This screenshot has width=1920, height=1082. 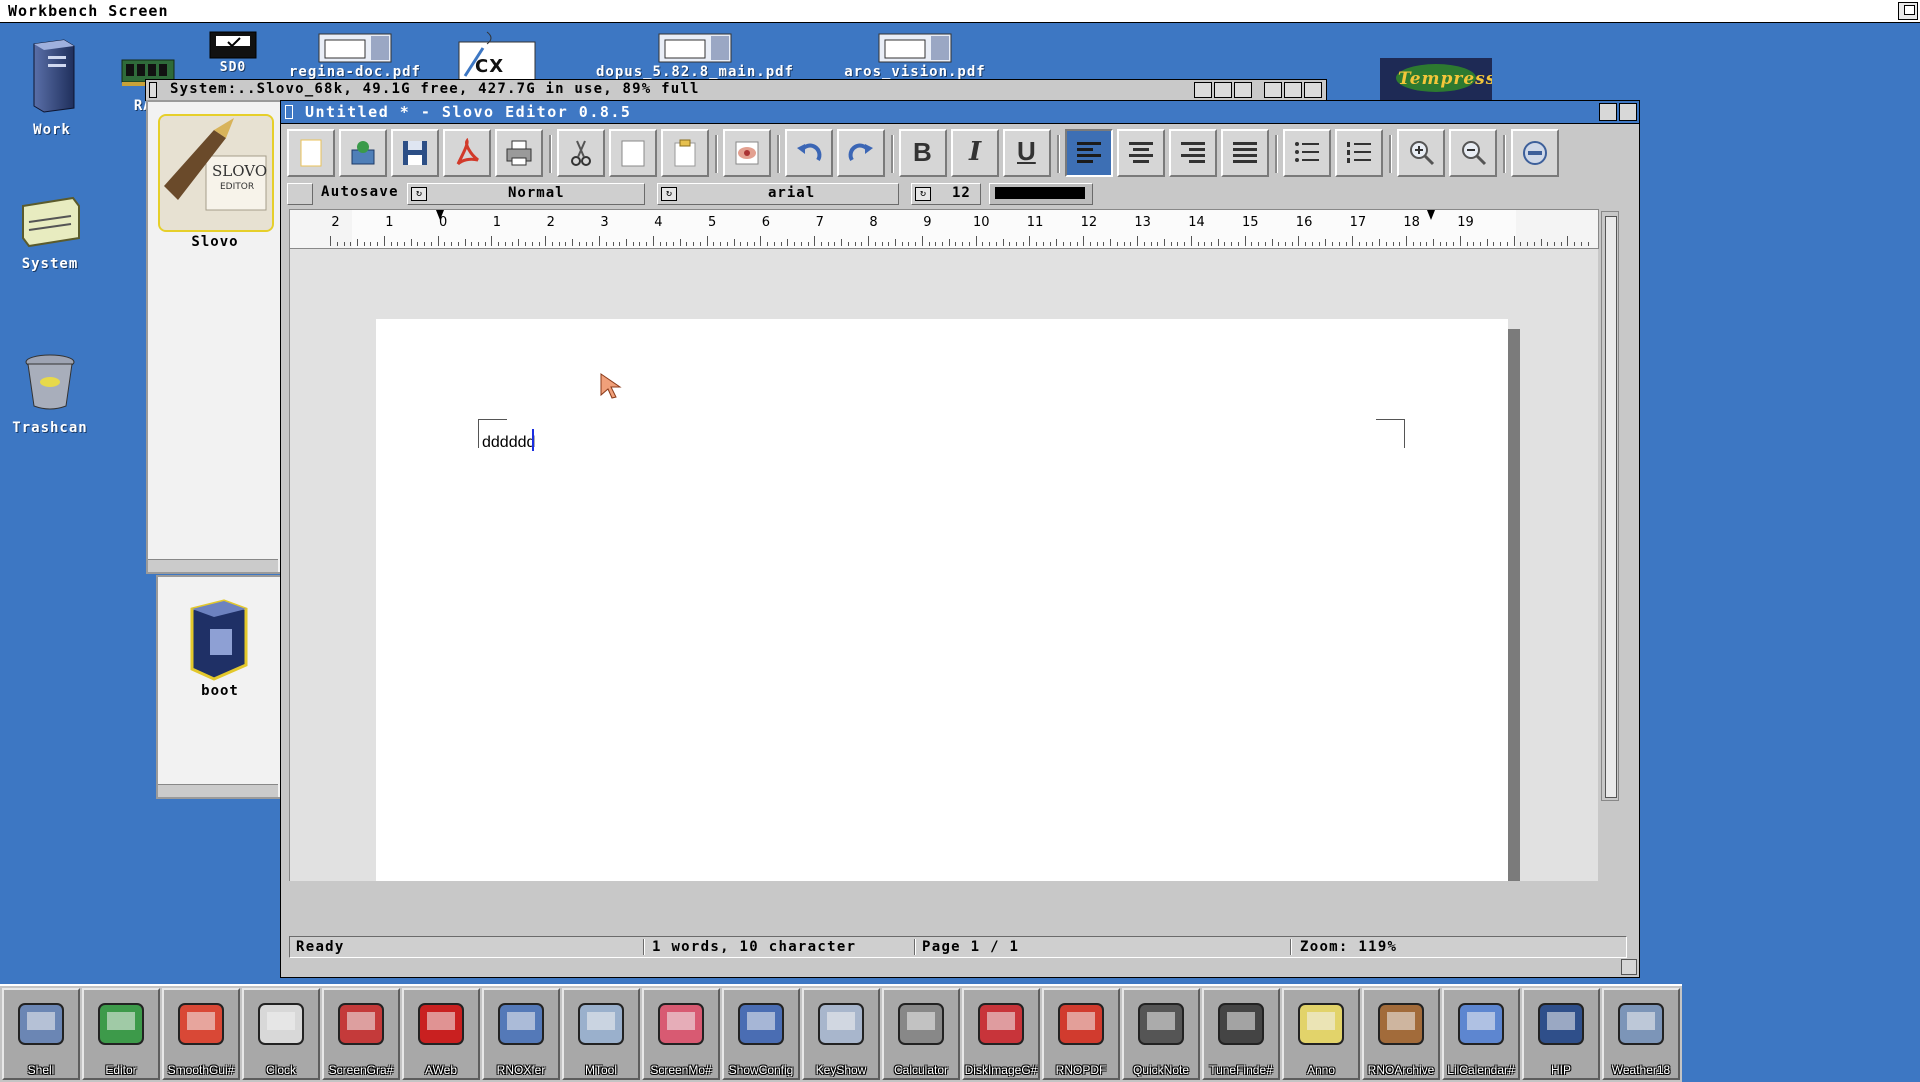 I want to click on desktop-icon-regina-doc: regina-doc.pdf, so click(x=355, y=56).